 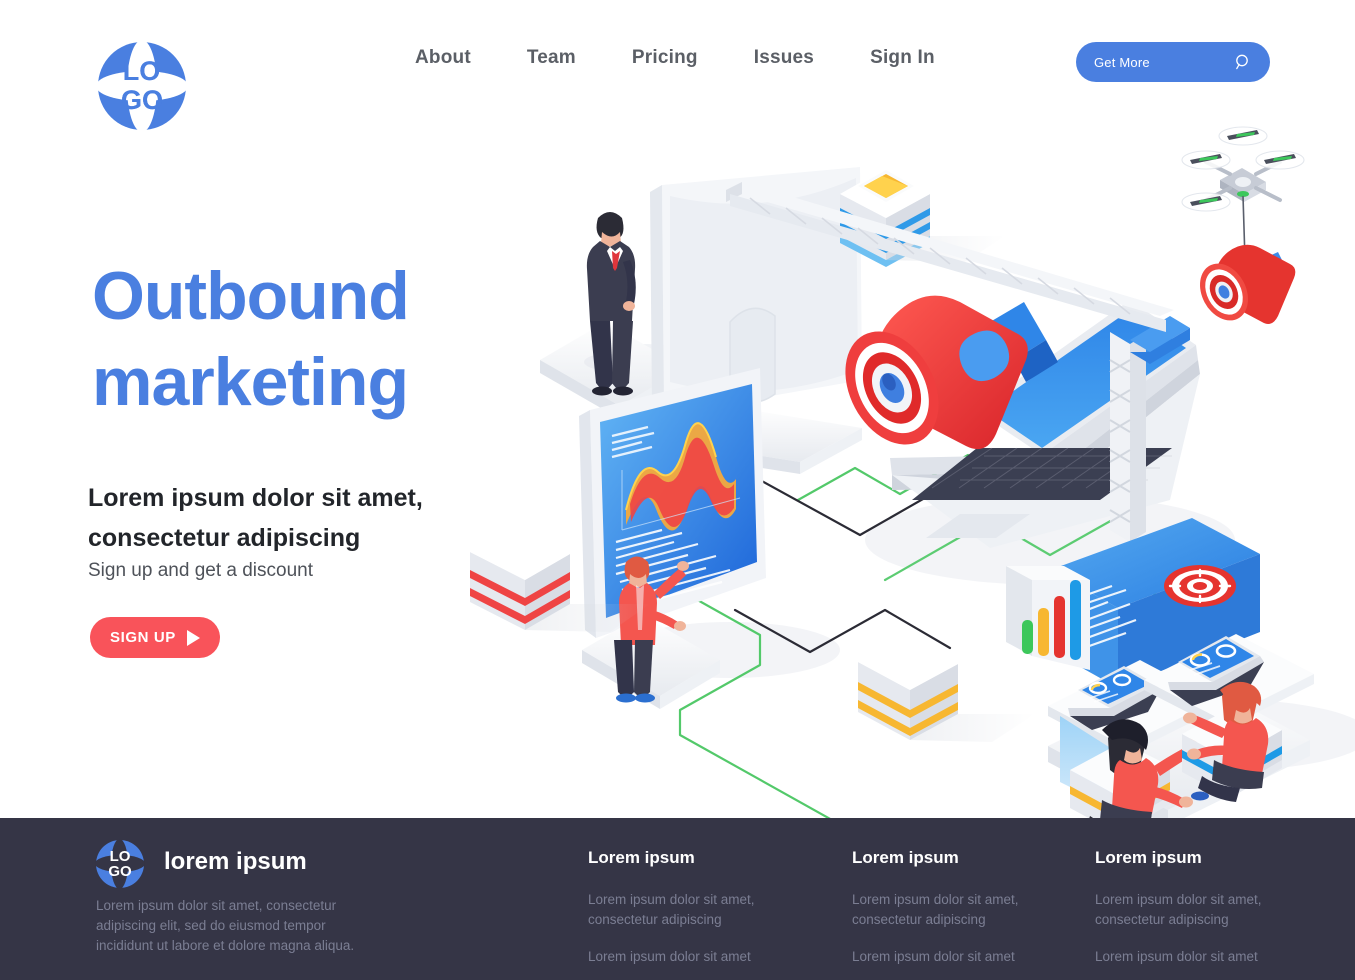 What do you see at coordinates (255, 498) in the screenshot?
I see `hero-subtitle-line-1: Lorem ipsum dolor sit amet,` at bounding box center [255, 498].